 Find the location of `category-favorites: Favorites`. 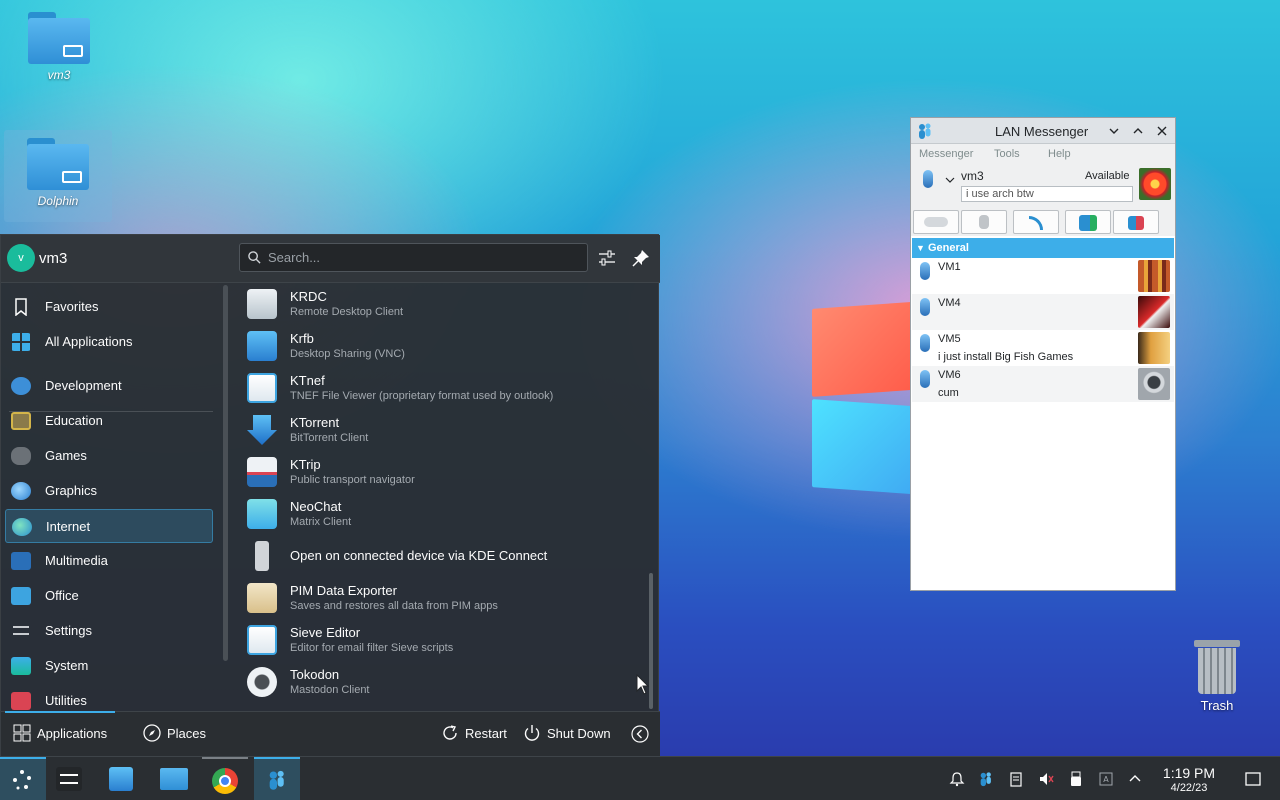

category-favorites: Favorites is located at coordinates (109, 307).